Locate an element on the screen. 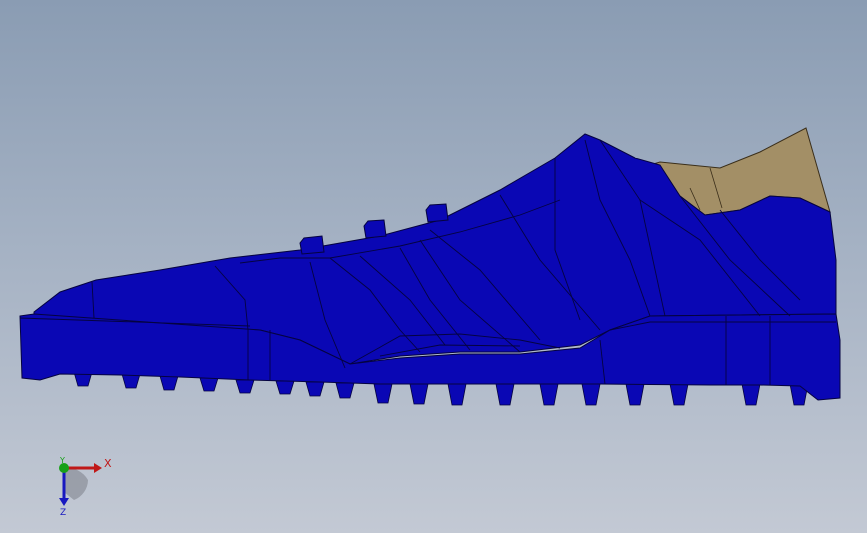 The image size is (867, 533). z-axis-label: Z is located at coordinates (63, 512).